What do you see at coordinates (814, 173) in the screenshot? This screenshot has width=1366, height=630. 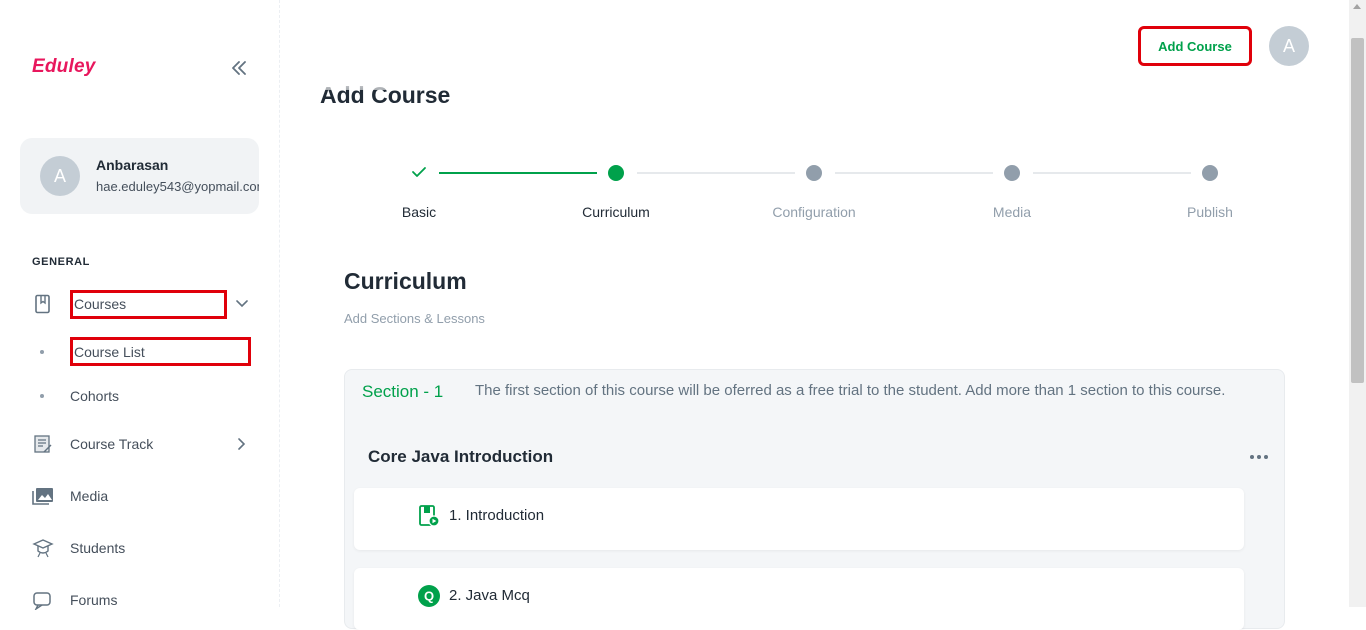 I see `step-node-configuration` at bounding box center [814, 173].